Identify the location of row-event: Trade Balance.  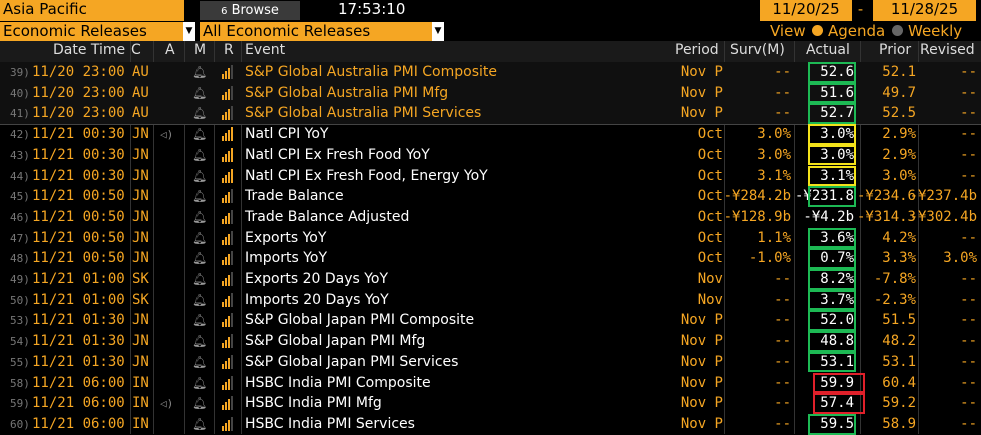
(294, 196).